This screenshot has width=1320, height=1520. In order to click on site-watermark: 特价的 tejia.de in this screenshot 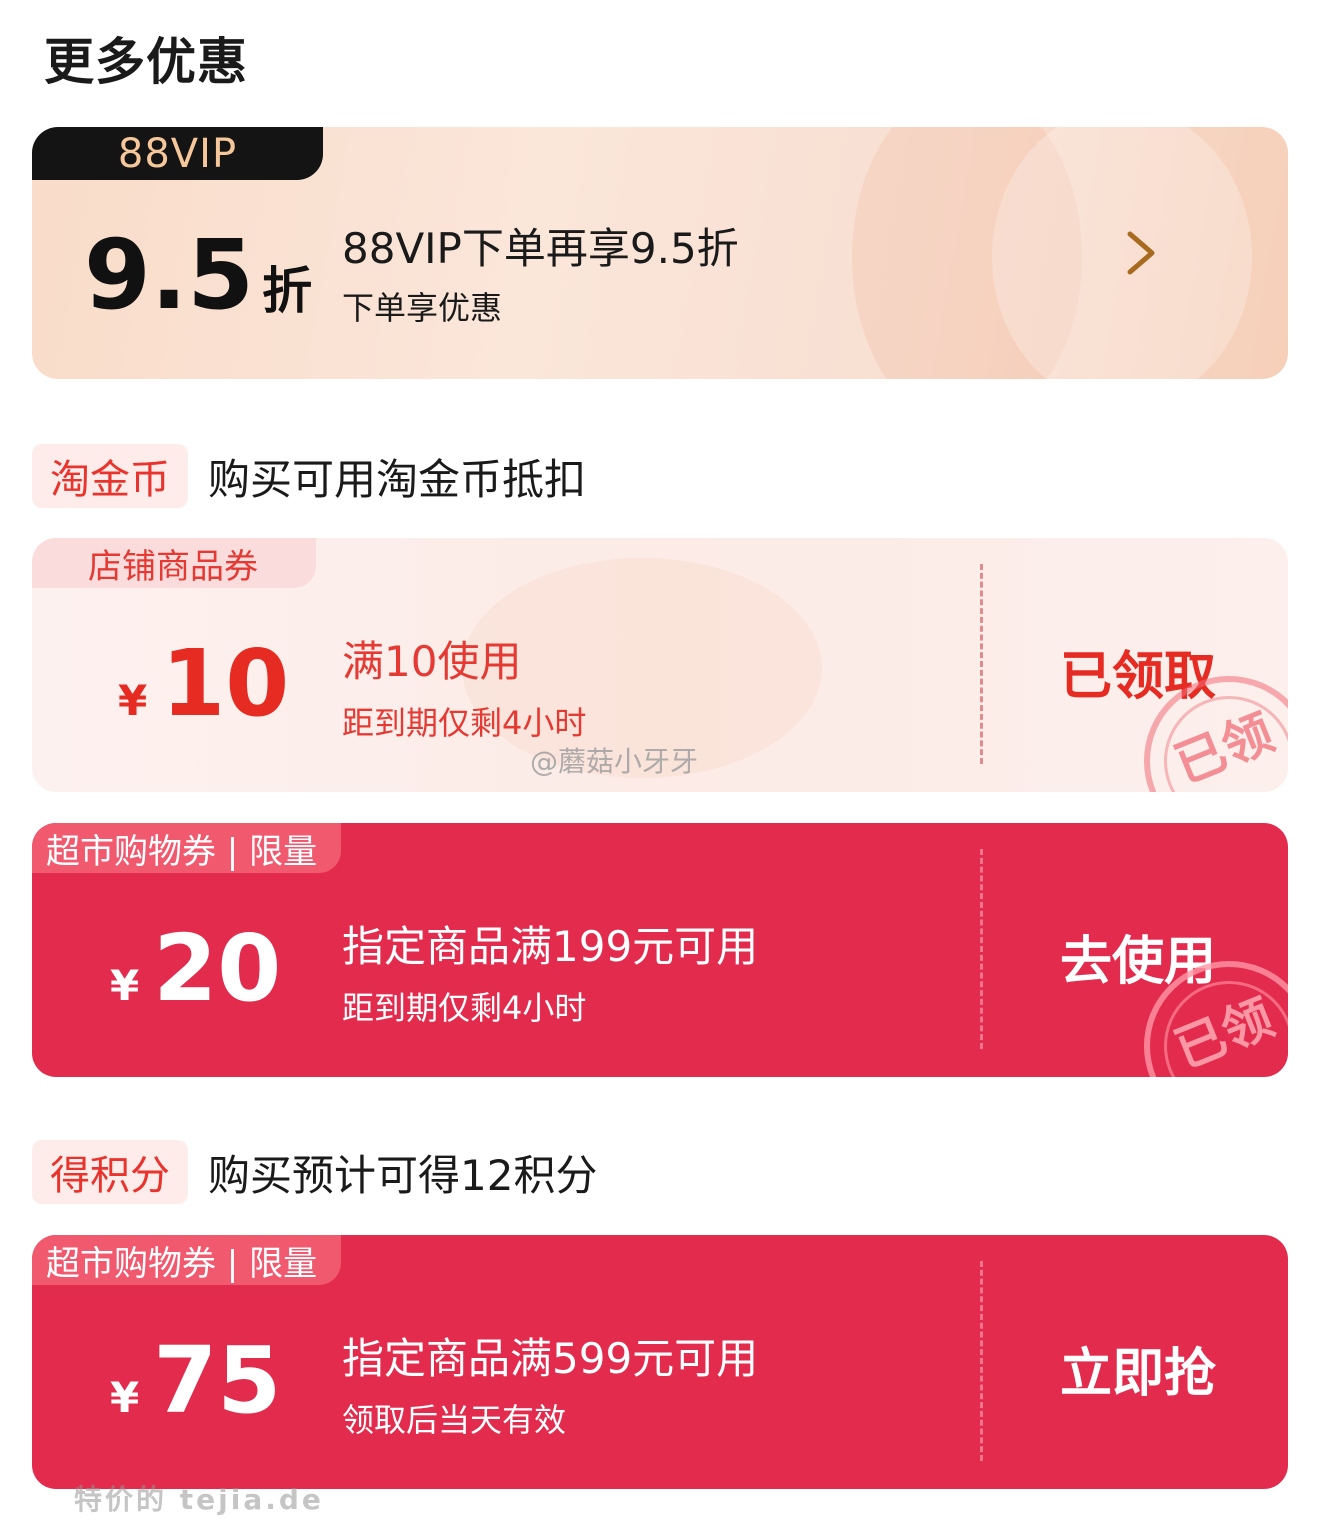, I will do `click(199, 1499)`.